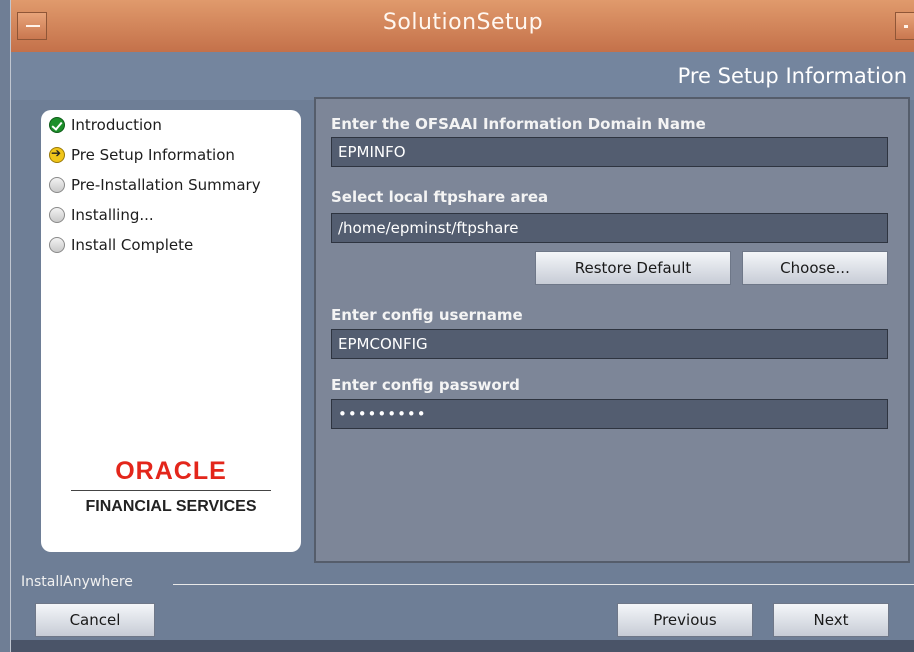 This screenshot has width=914, height=652. I want to click on step-pre-setup-information: Pre Setup Information, so click(142, 155).